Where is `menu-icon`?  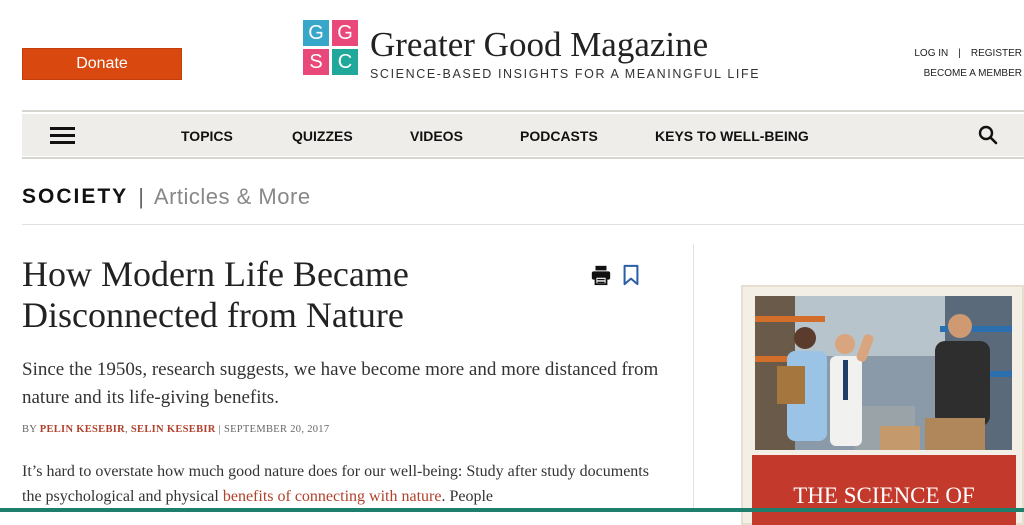
menu-icon is located at coordinates (62, 135).